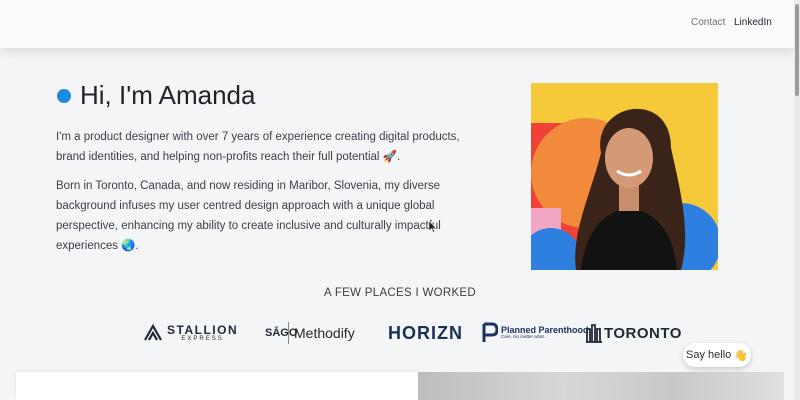 The height and width of the screenshot is (400, 800). I want to click on city-of-toronto-logo: TORONTO, so click(634, 333).